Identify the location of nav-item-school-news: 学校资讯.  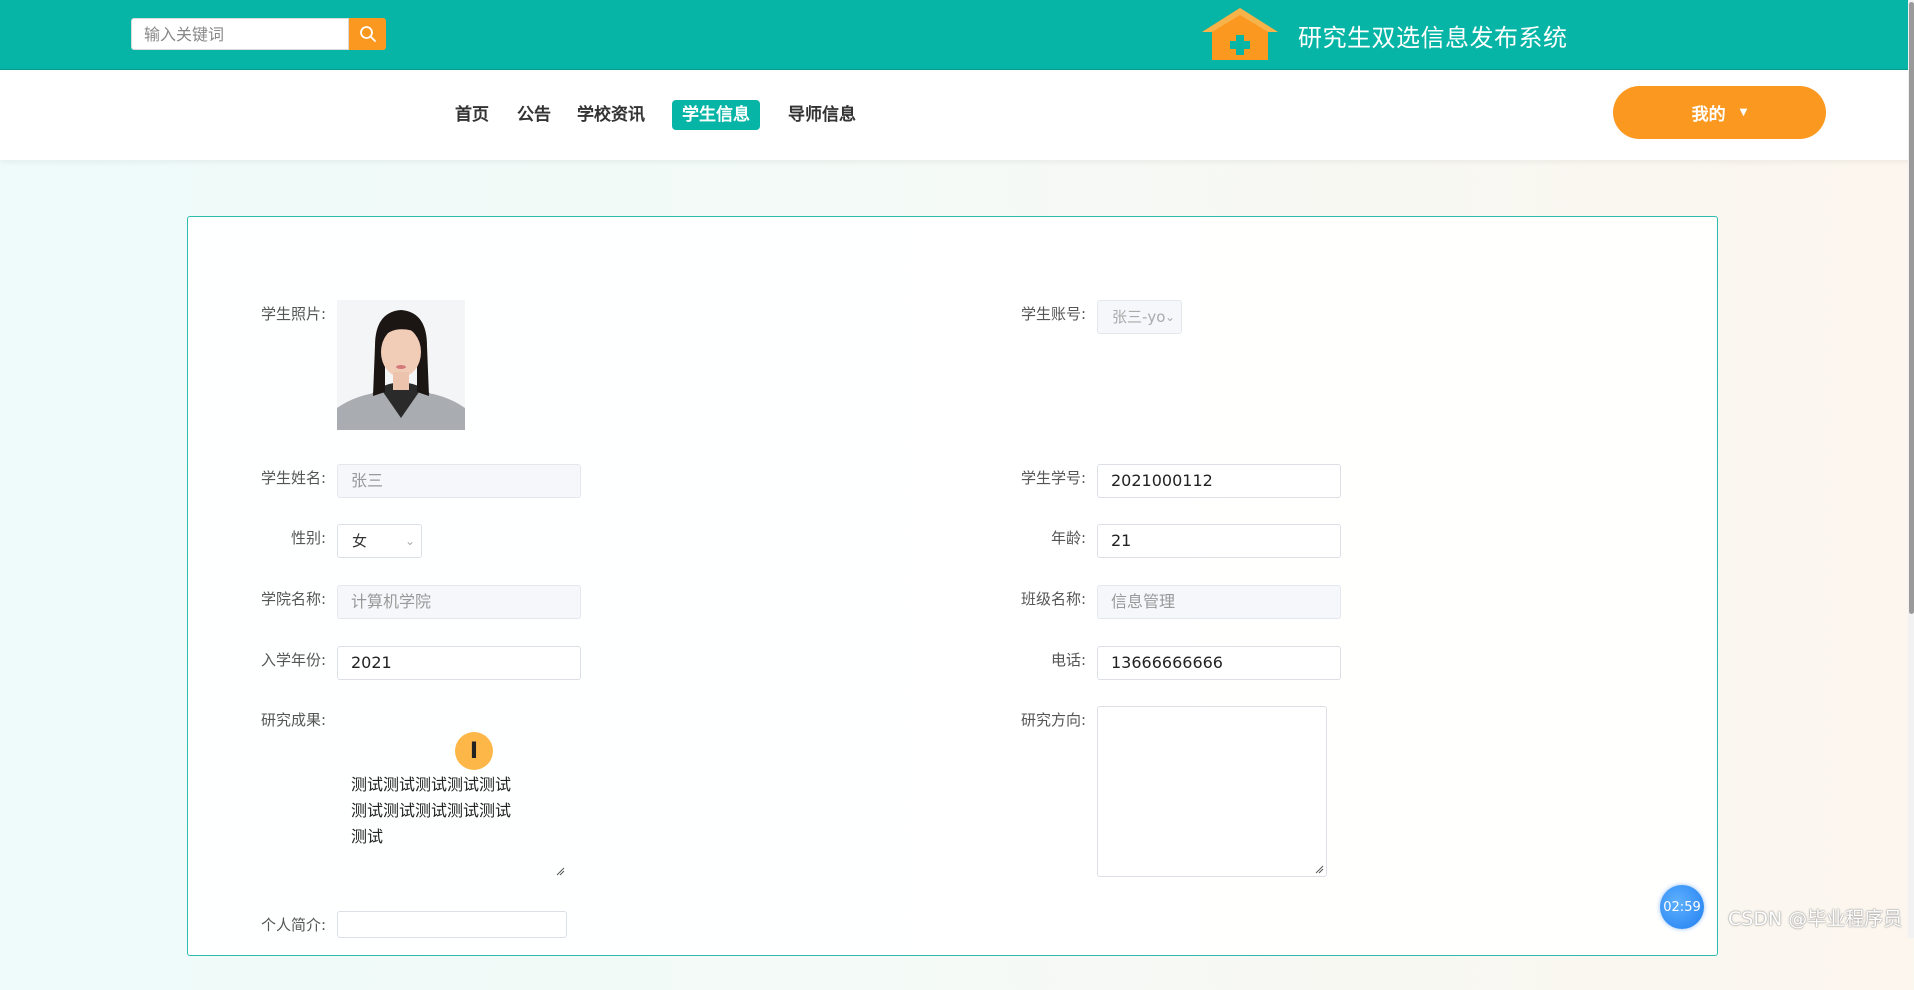
(611, 115).